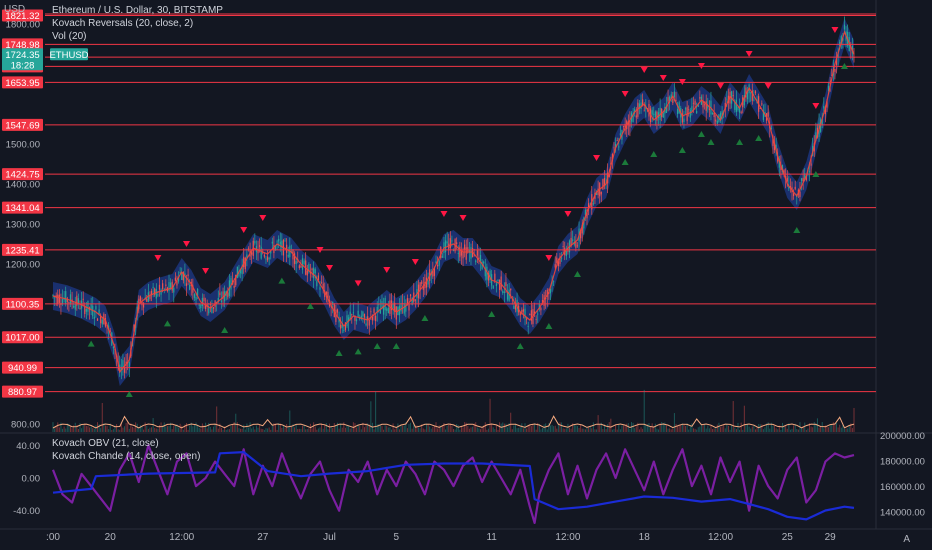  I want to click on symbol-title: Ethereum / U.S. Dollar, 30, BITSTAMP, so click(137, 10).